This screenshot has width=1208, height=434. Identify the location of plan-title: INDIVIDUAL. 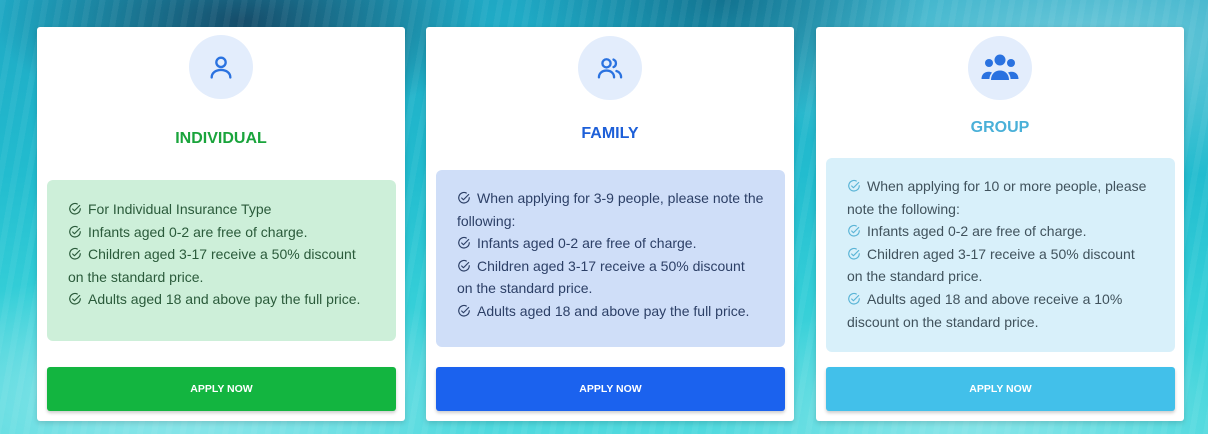
(221, 138).